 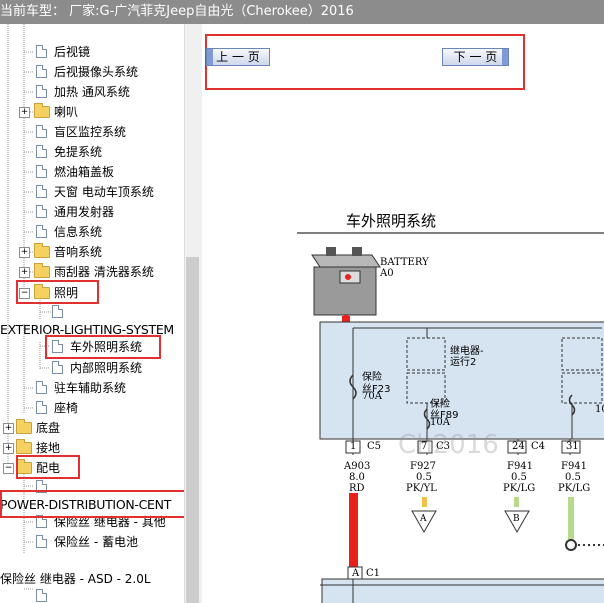 What do you see at coordinates (106, 368) in the screenshot?
I see `tree-item-label: 内部照明系统` at bounding box center [106, 368].